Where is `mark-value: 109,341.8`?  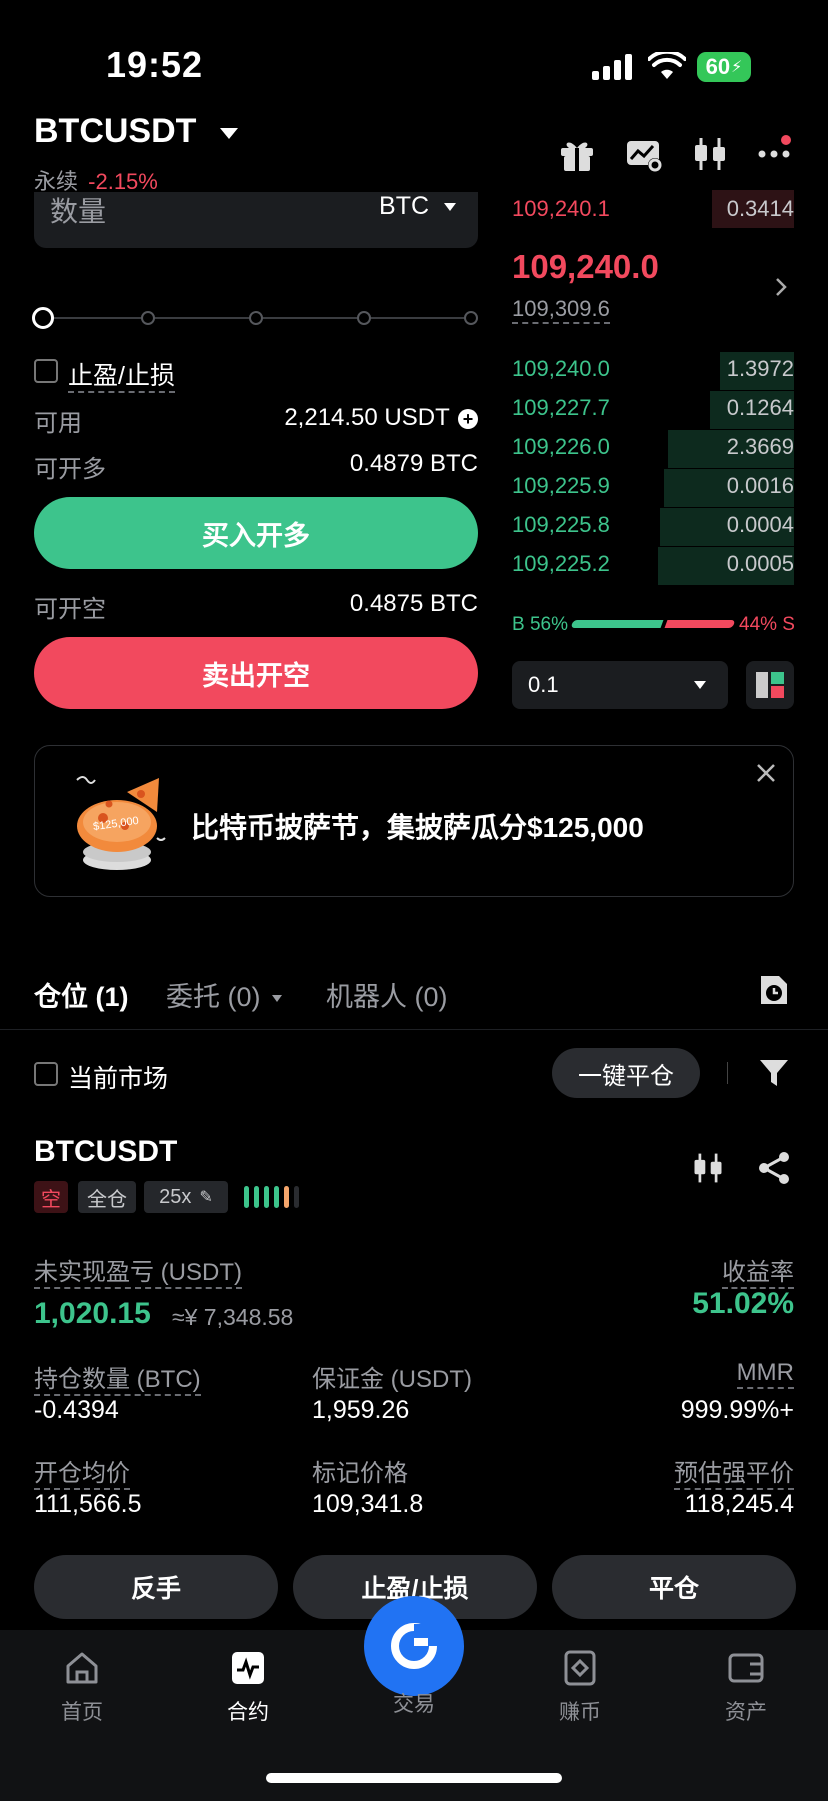
mark-value: 109,341.8 is located at coordinates (368, 1504).